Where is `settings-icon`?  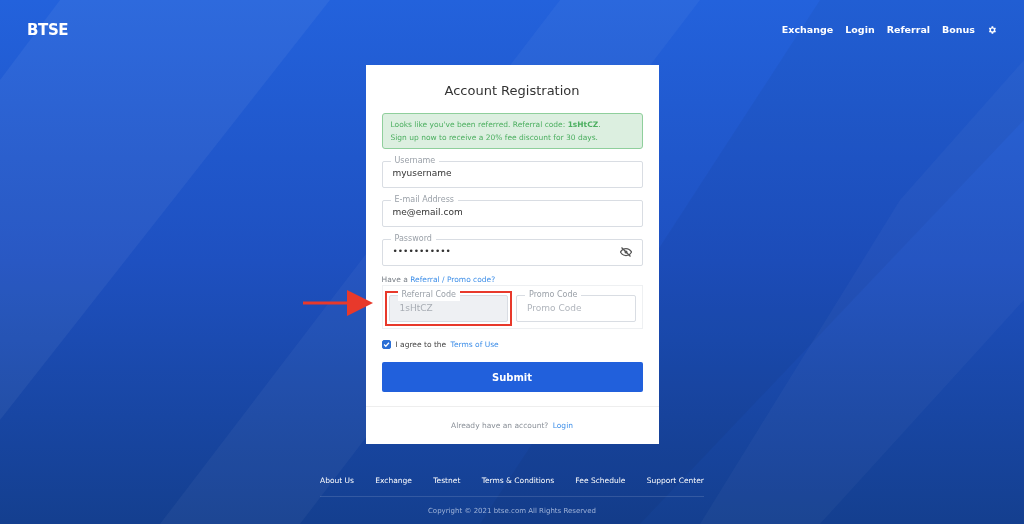 settings-icon is located at coordinates (992, 30).